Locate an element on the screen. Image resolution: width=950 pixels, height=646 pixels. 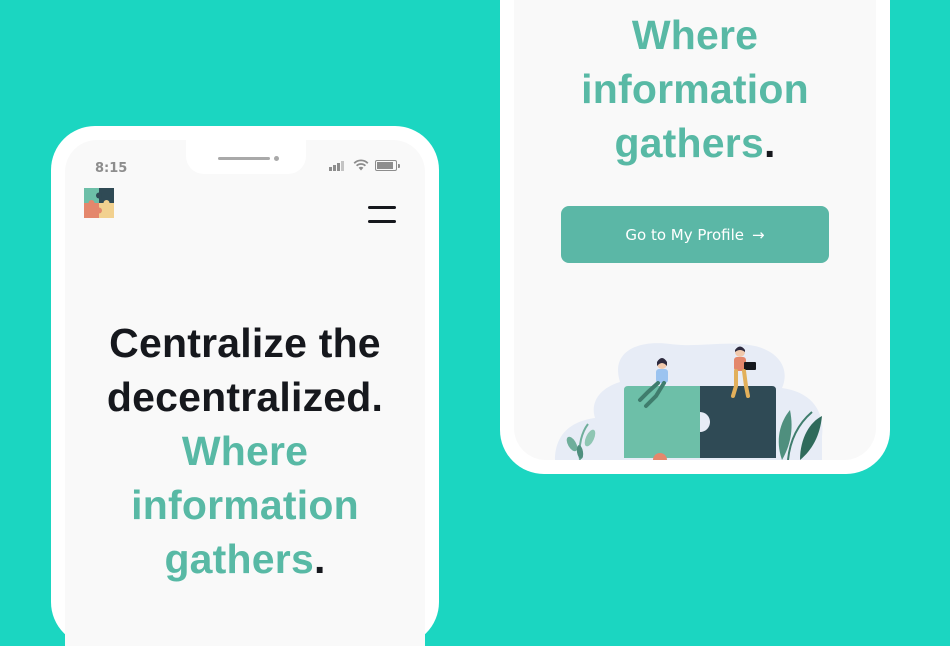
cta-label: Go to My Profile is located at coordinates (685, 234).